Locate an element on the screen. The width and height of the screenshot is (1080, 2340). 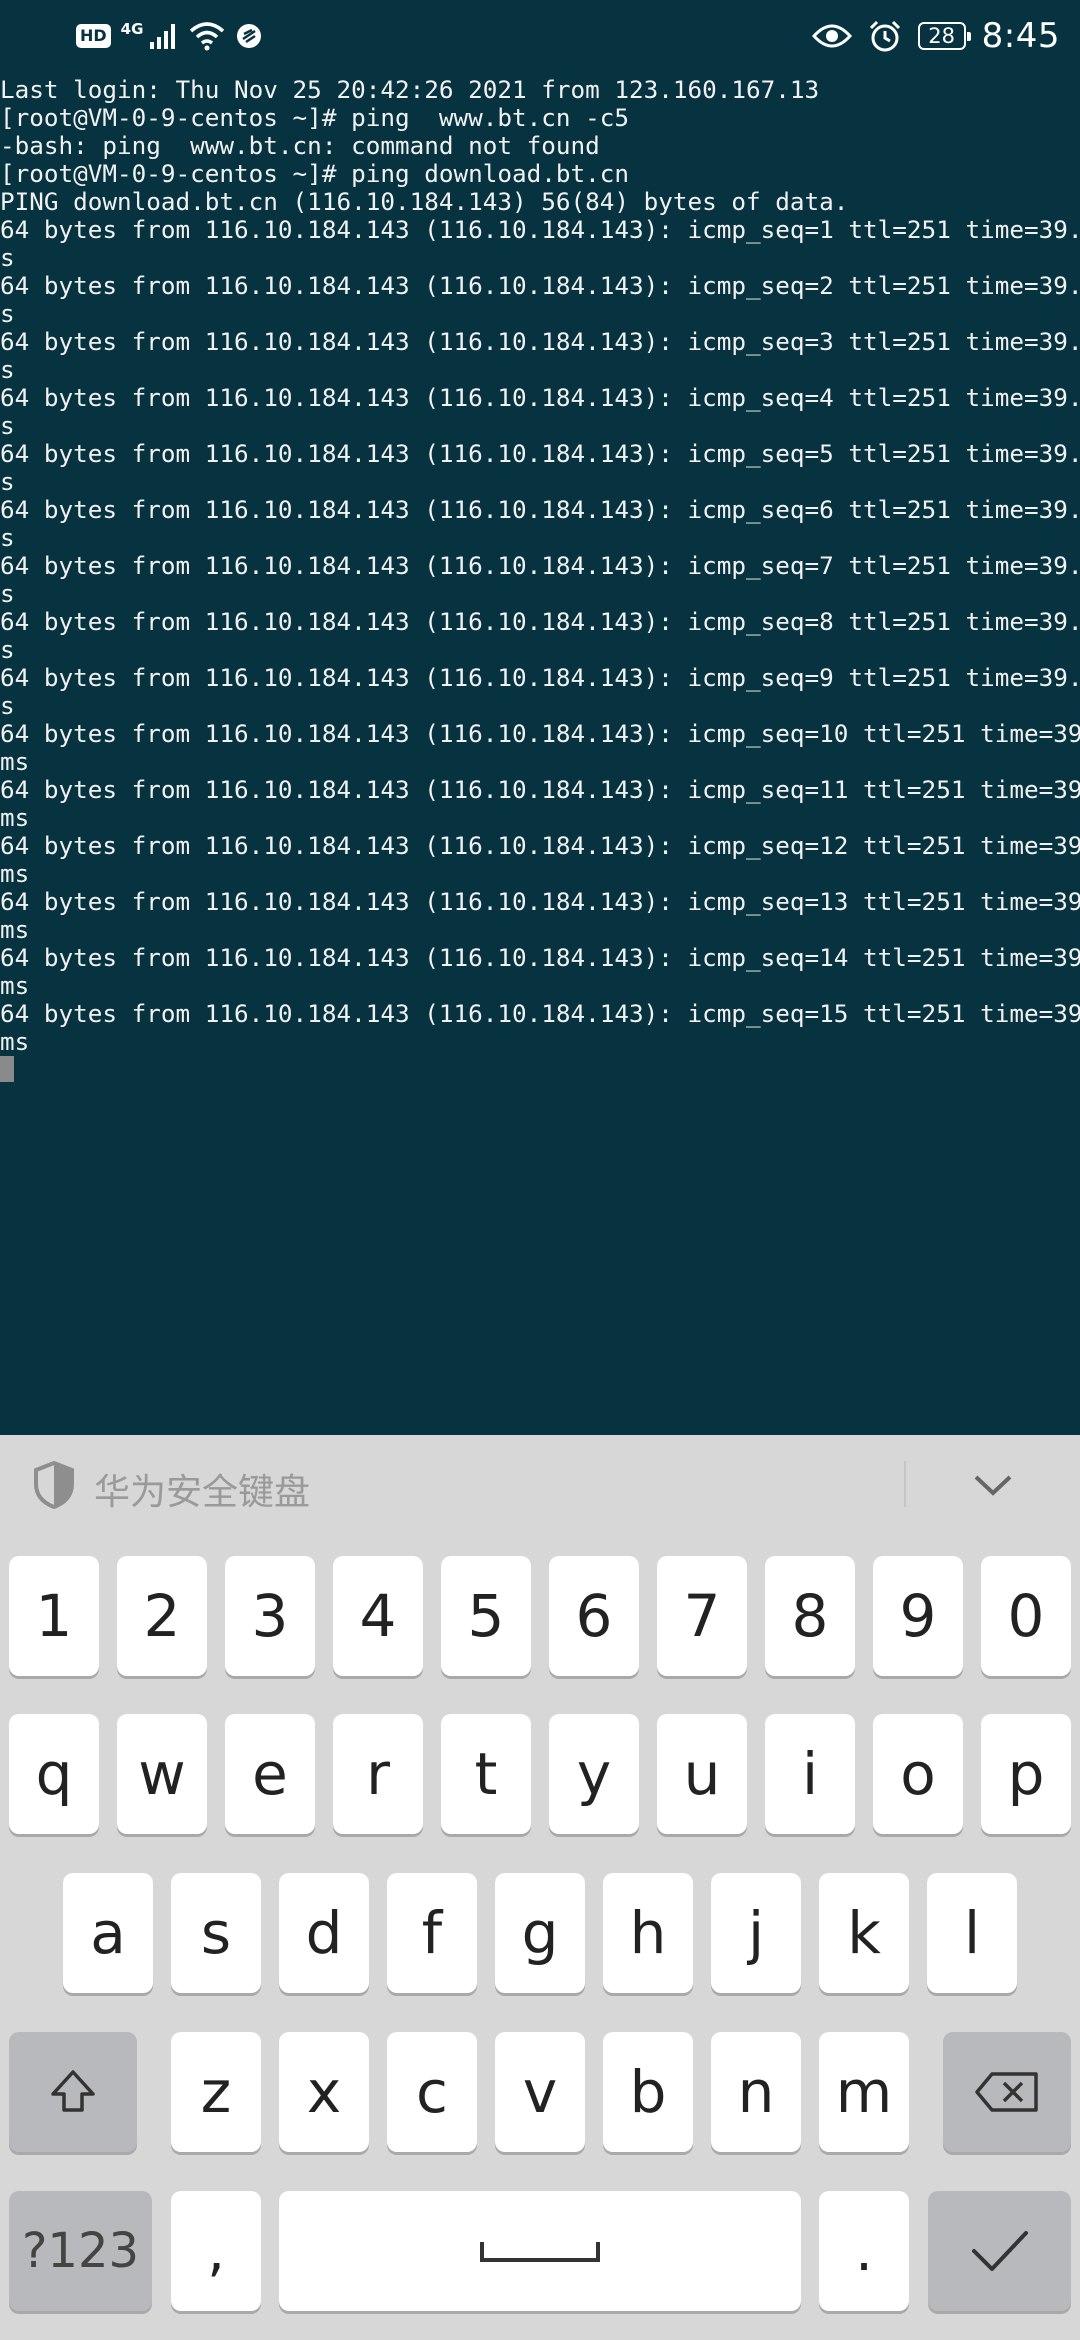
alarm-icon is located at coordinates (884, 36).